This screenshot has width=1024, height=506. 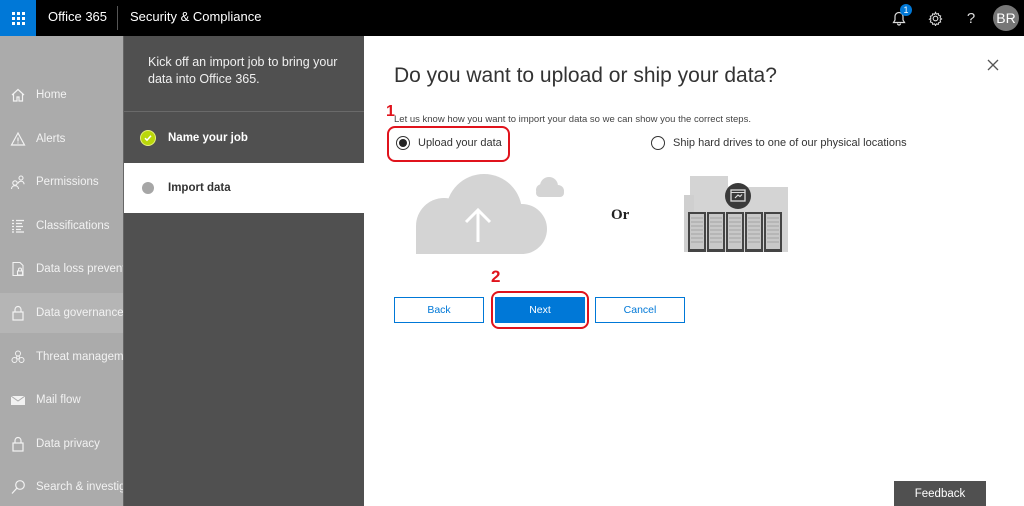 What do you see at coordinates (51, 95) in the screenshot?
I see `sidebar-item-label: Home` at bounding box center [51, 95].